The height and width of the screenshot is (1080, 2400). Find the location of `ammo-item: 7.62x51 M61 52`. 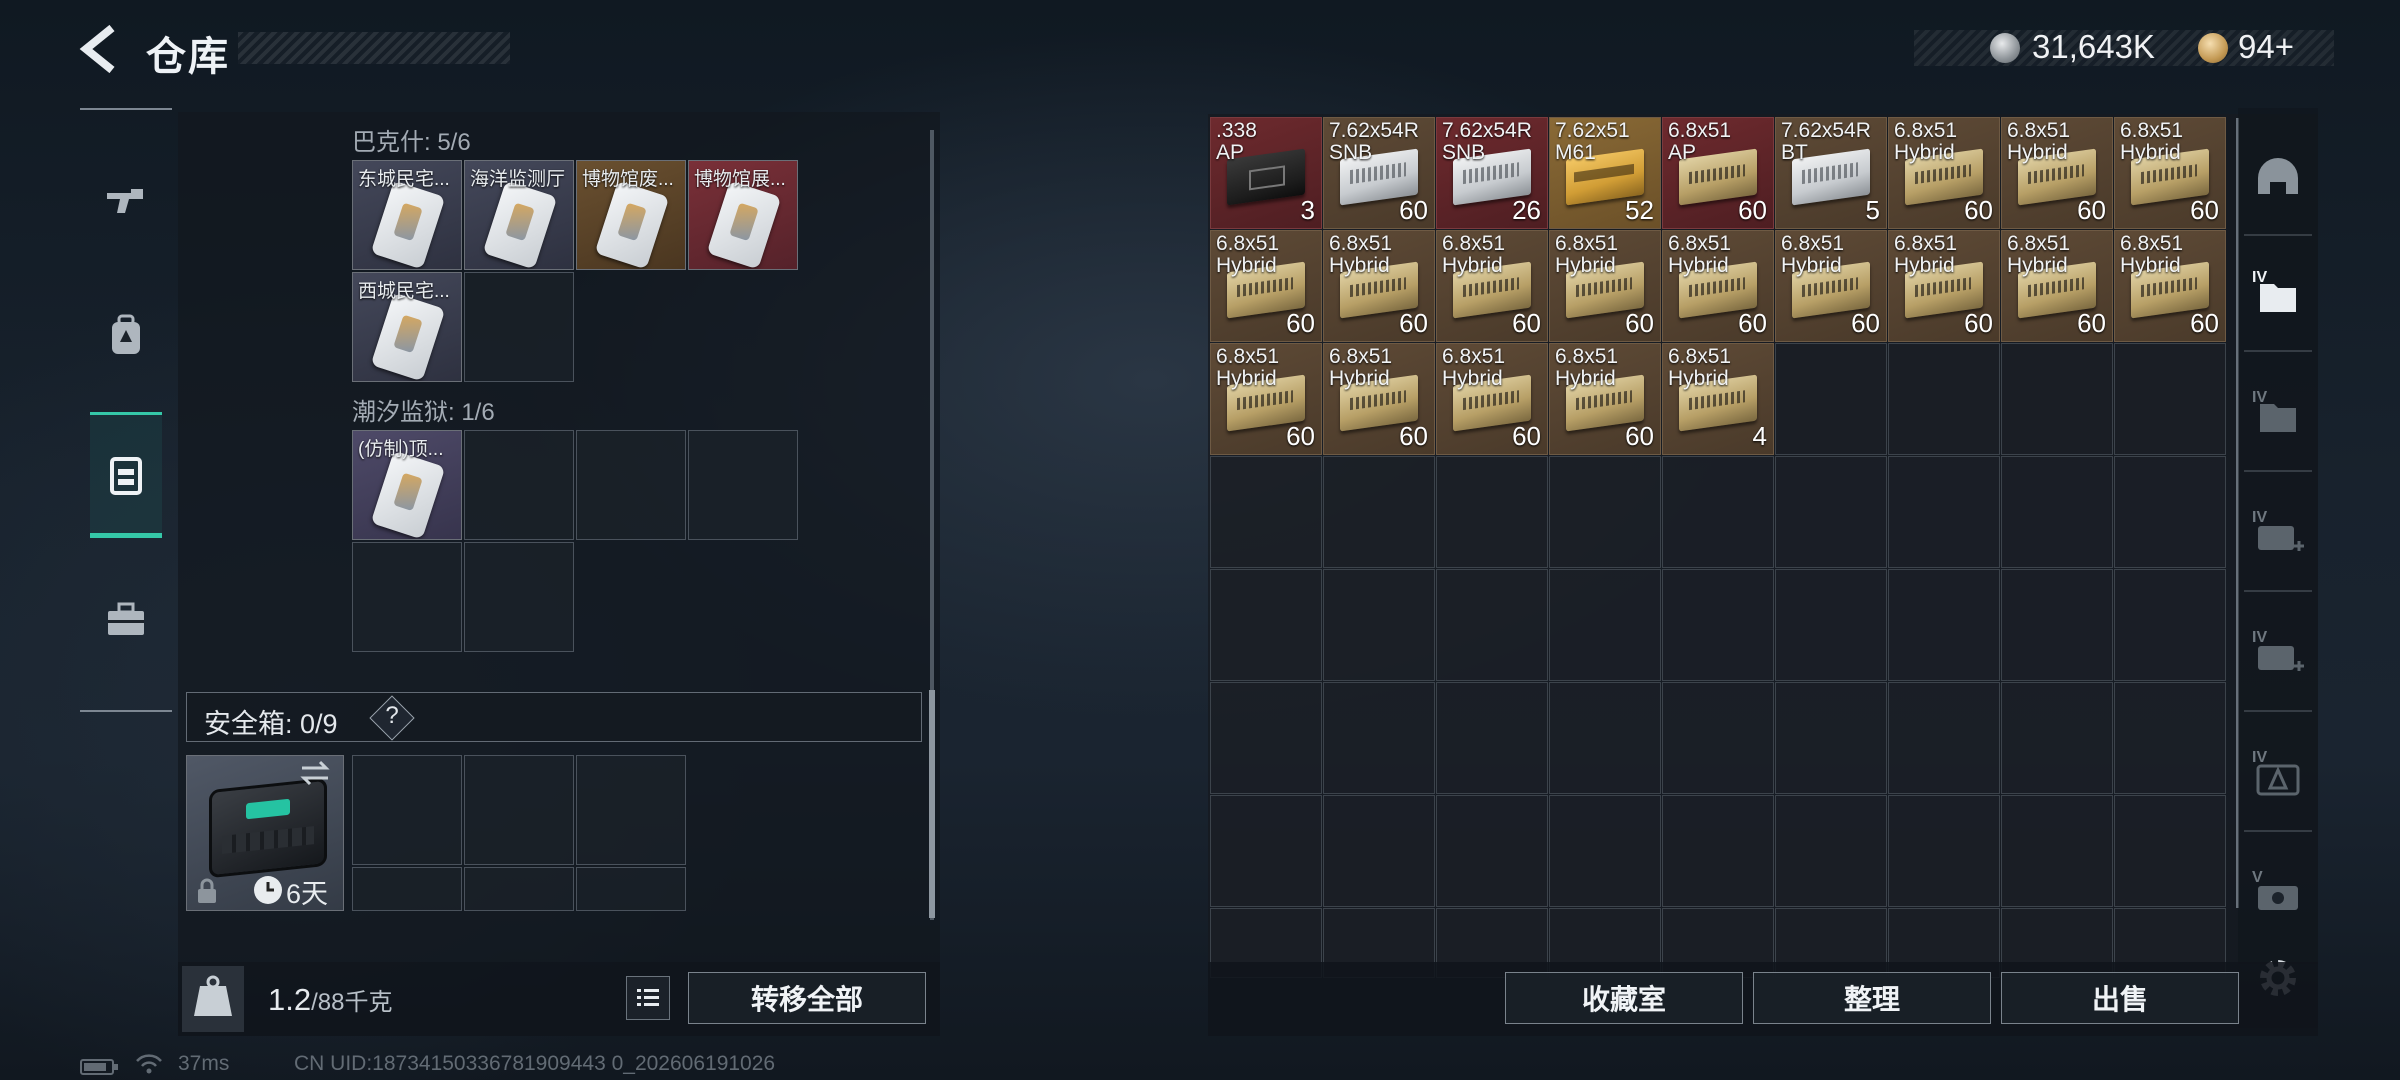

ammo-item: 7.62x51 M61 52 is located at coordinates (1605, 173).